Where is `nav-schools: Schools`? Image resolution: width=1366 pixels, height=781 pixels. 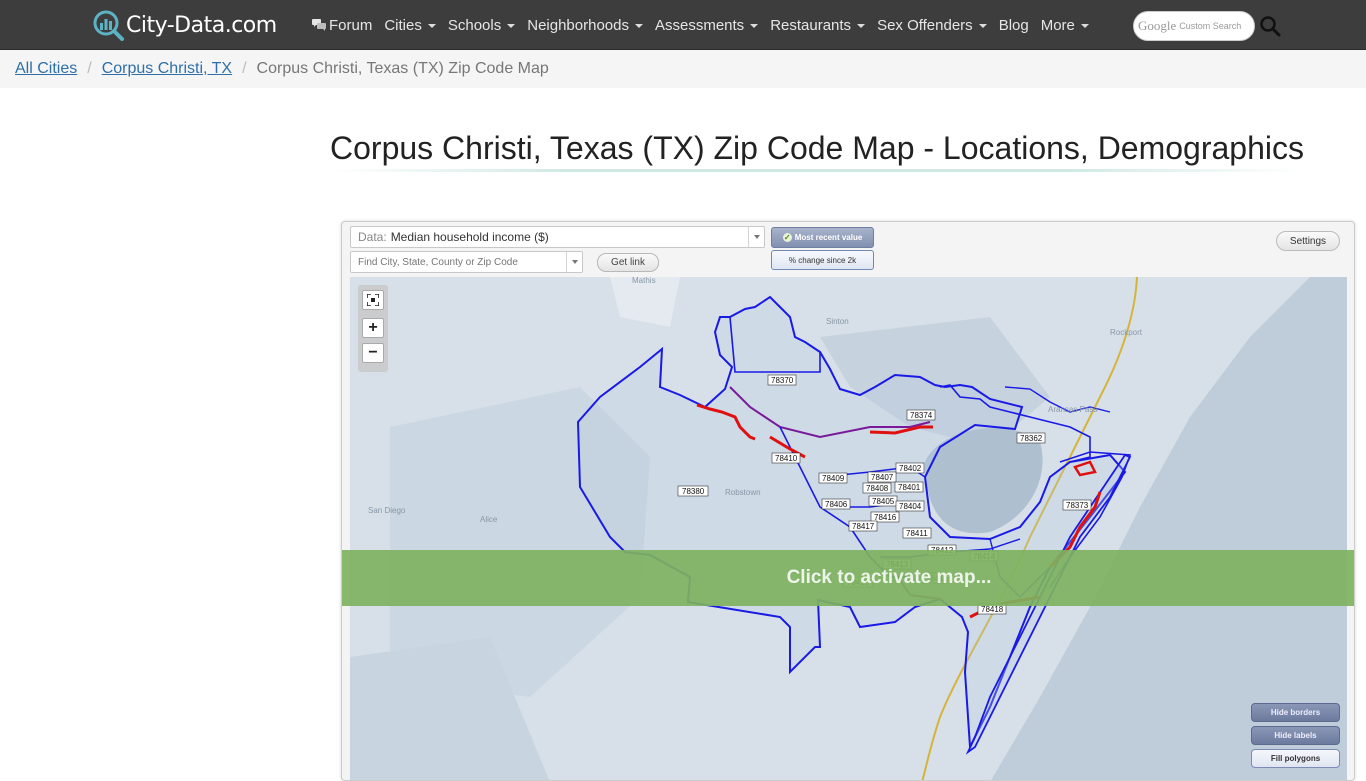
nav-schools: Schools is located at coordinates (481, 25).